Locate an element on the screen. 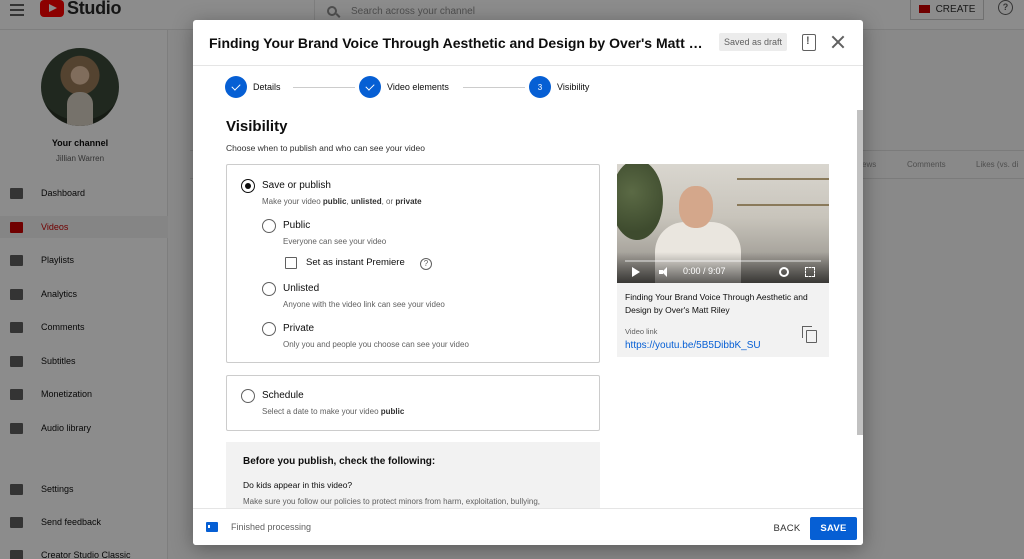  visibility-heading: Visibility is located at coordinates (257, 126).